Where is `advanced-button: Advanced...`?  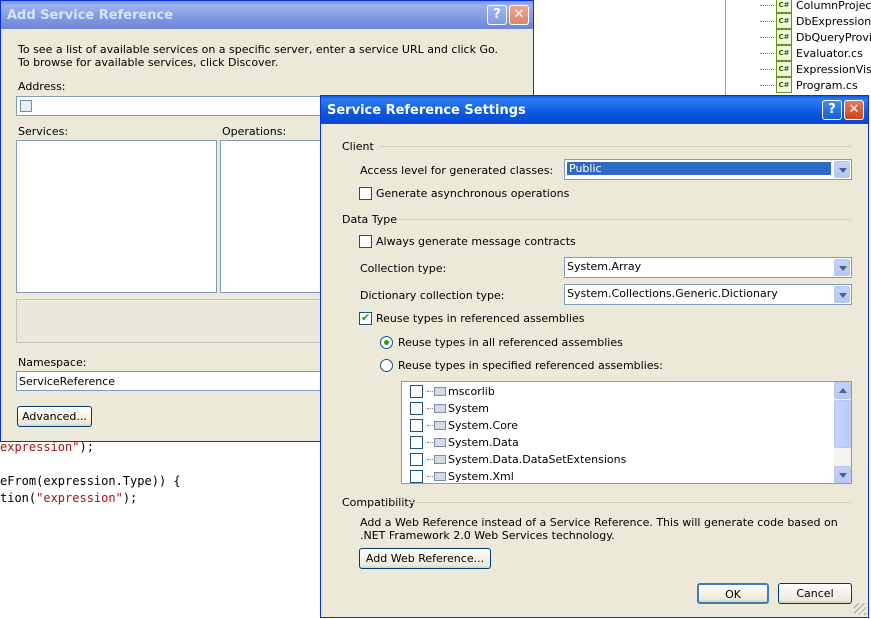 advanced-button: Advanced... is located at coordinates (54, 416).